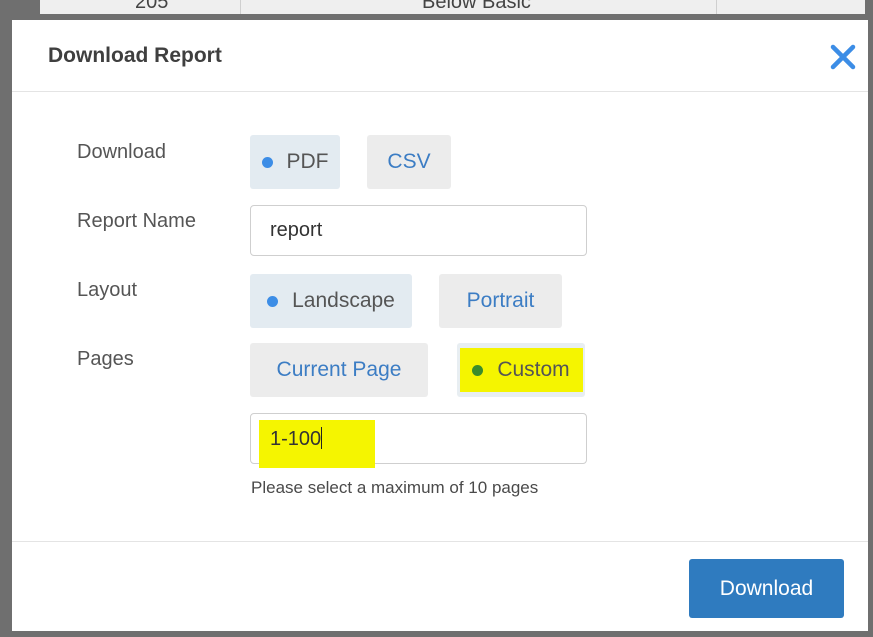 The height and width of the screenshot is (637, 873). What do you see at coordinates (105, 359) in the screenshot?
I see `pages-label: Pages` at bounding box center [105, 359].